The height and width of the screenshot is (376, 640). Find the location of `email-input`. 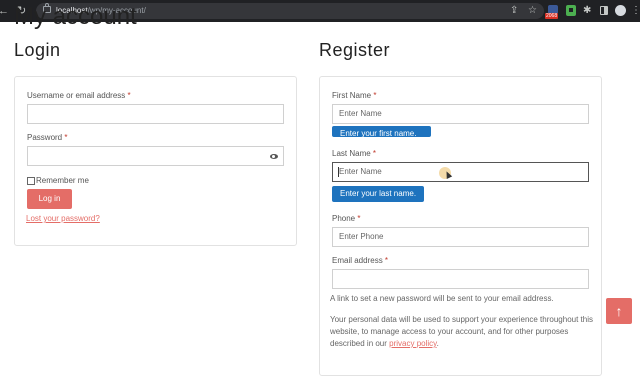

email-input is located at coordinates (460, 279).